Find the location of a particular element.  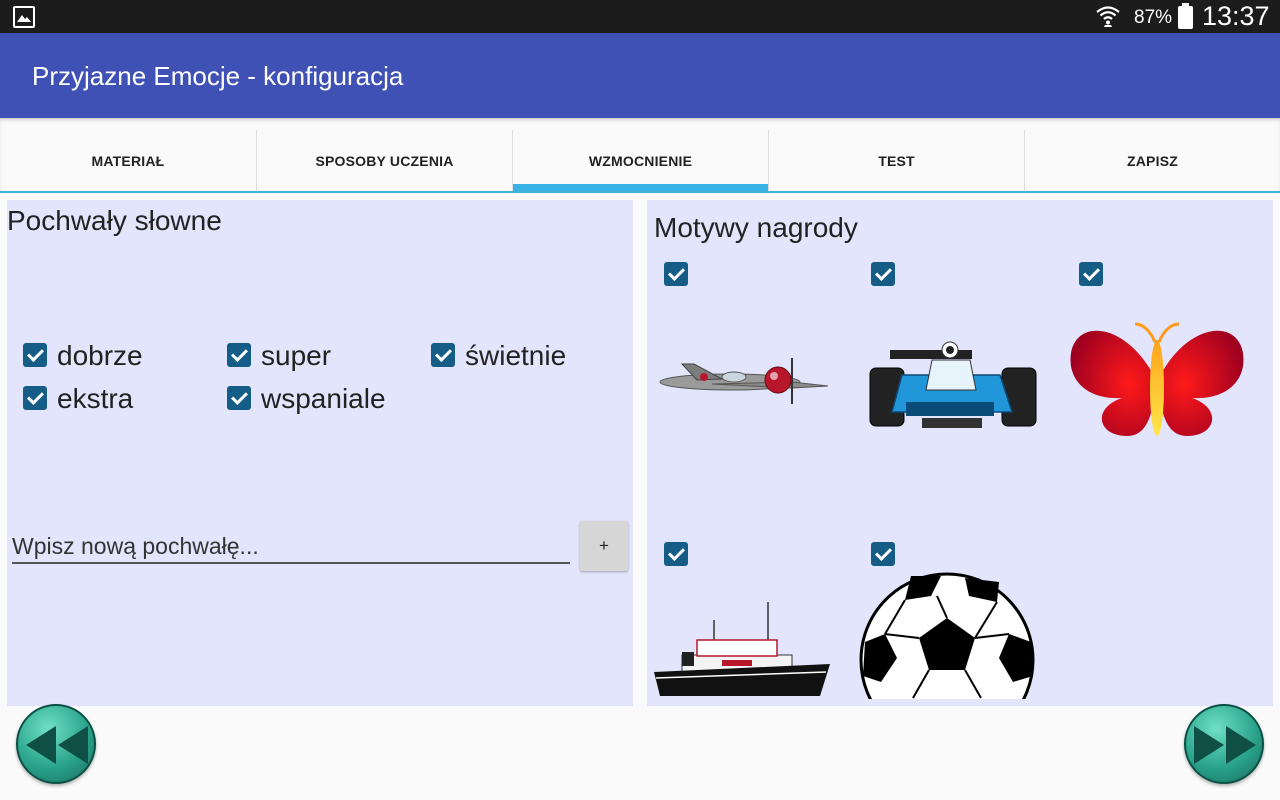

praise-checkbox-super is located at coordinates (239, 355).